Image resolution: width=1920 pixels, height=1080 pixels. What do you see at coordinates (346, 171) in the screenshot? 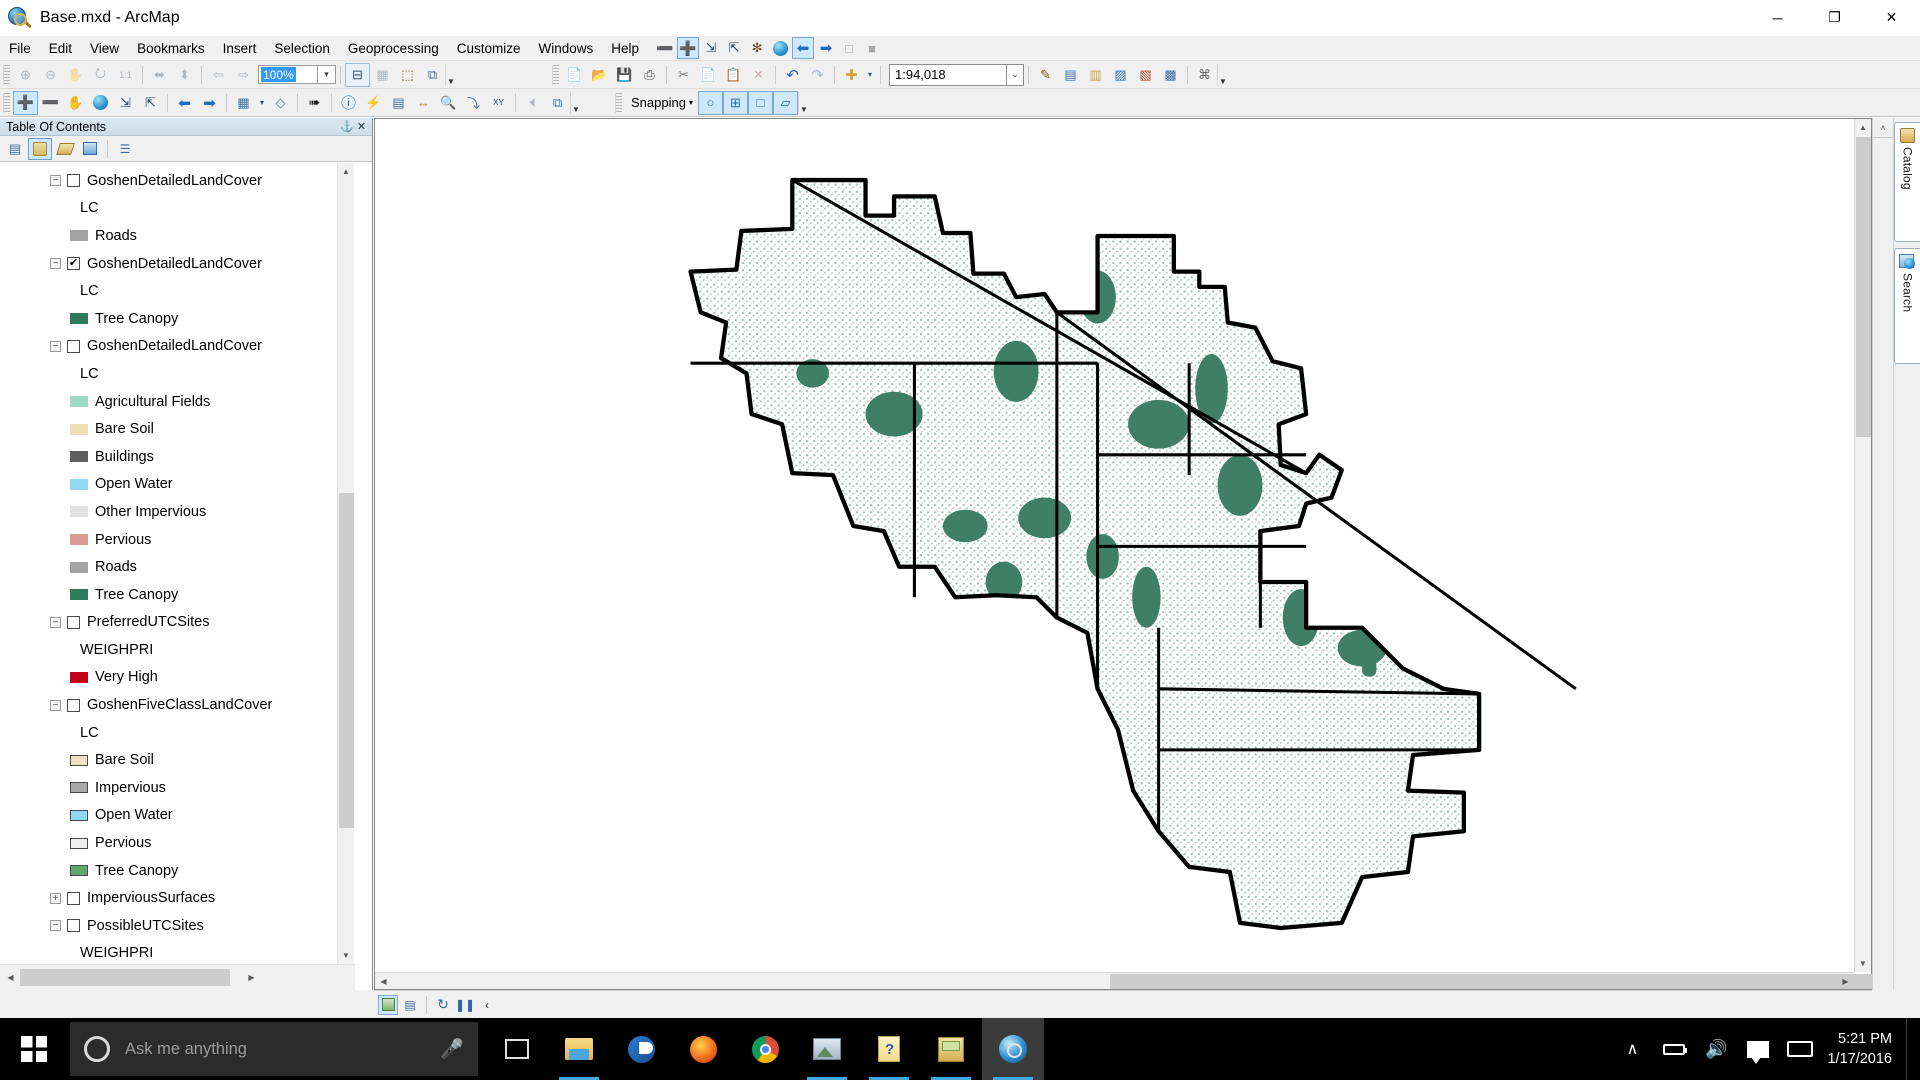
I see `toc-scroll-up-button: ▲` at bounding box center [346, 171].